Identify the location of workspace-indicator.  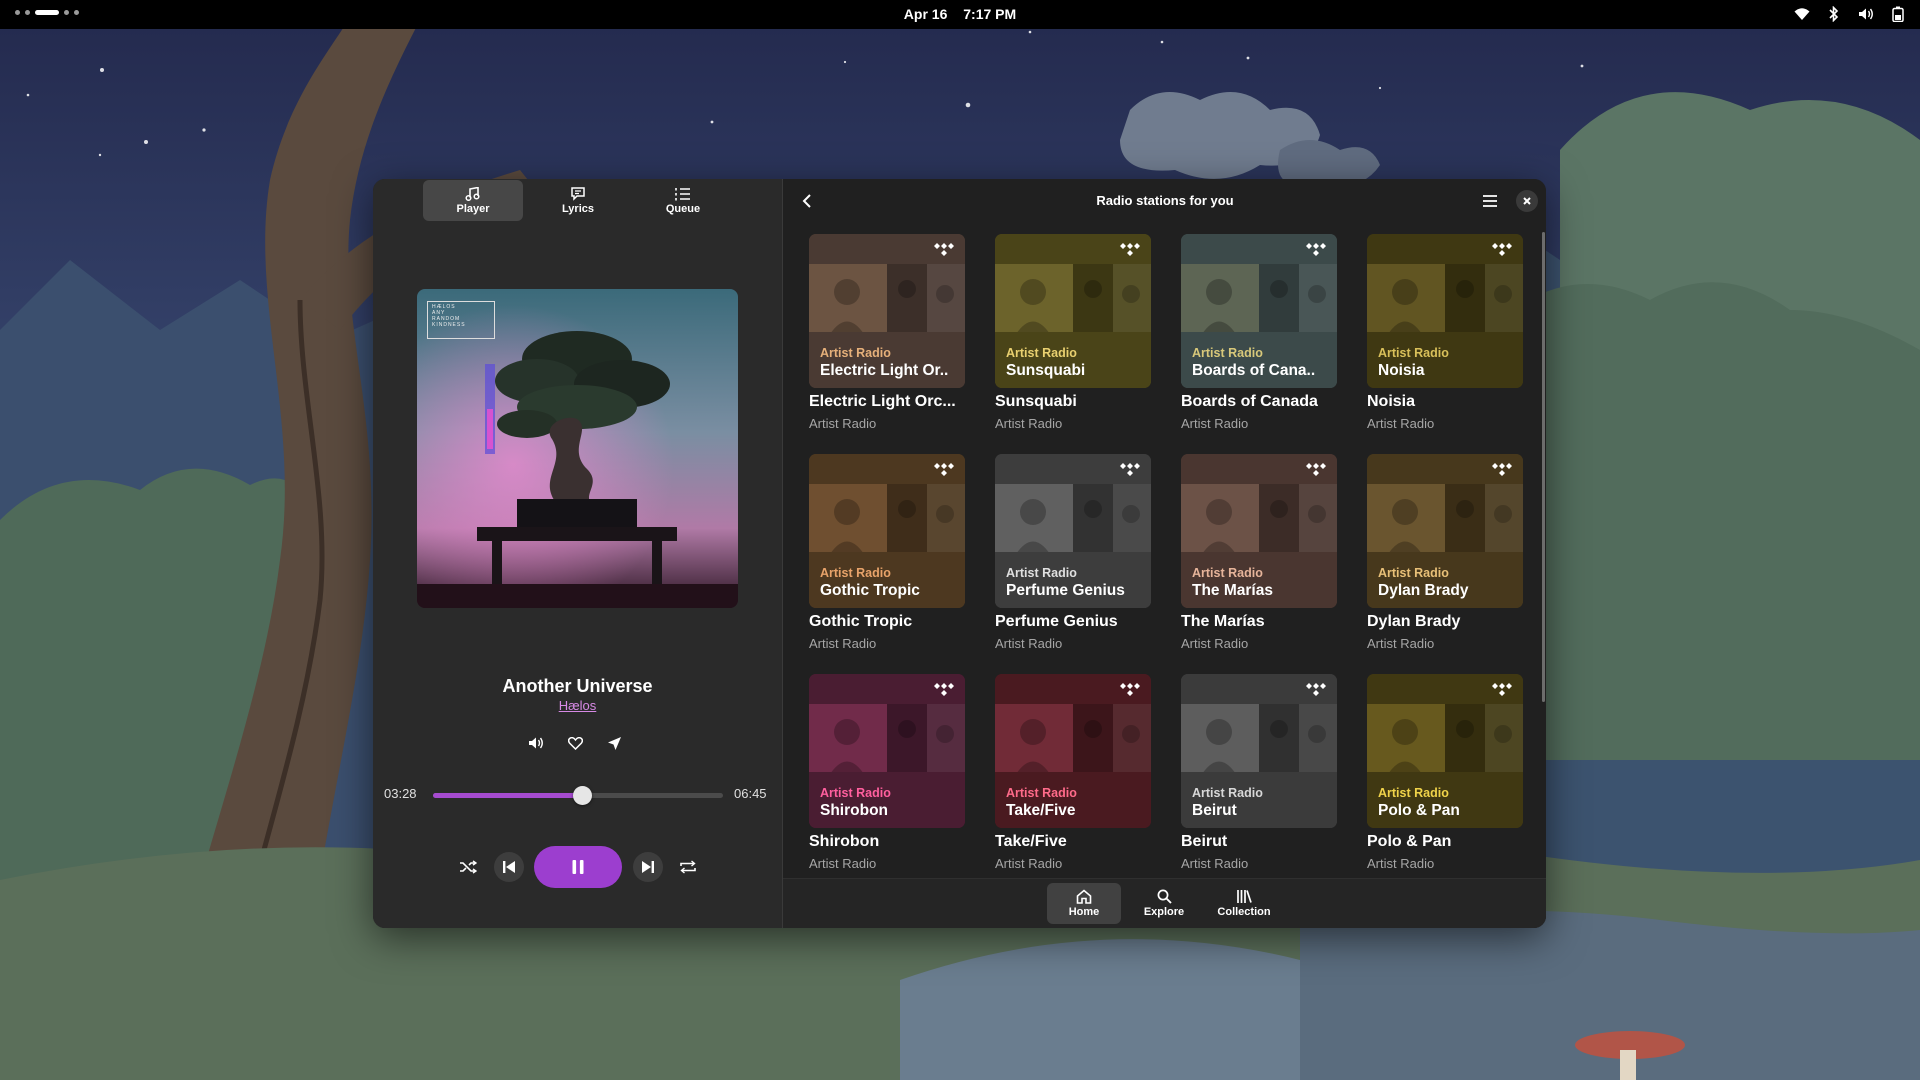
(47, 12).